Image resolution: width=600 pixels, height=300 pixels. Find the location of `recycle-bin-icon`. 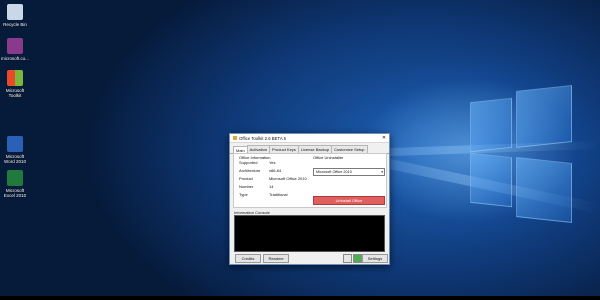

recycle-bin-icon is located at coordinates (15, 12).